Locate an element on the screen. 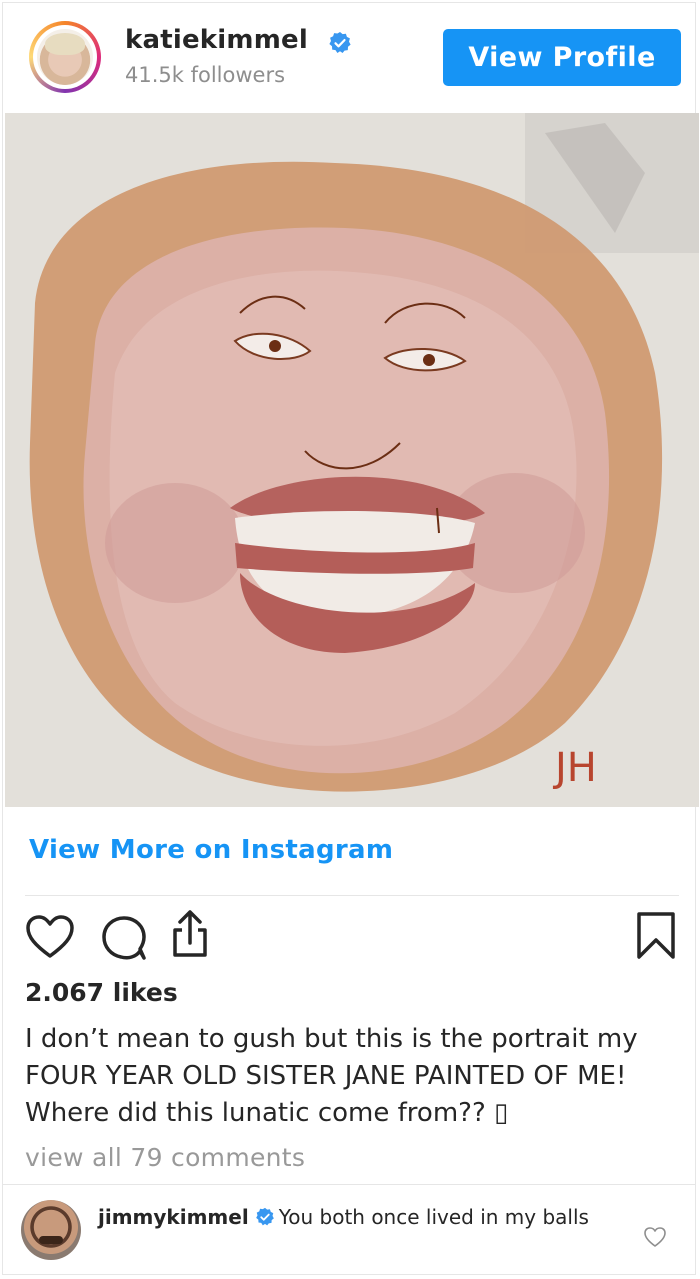  heart-icon is located at coordinates (50, 938).